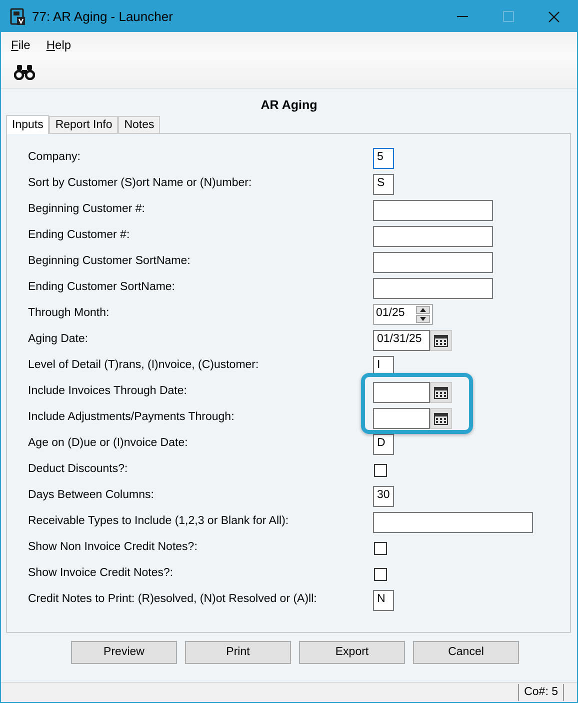 Image resolution: width=578 pixels, height=703 pixels. Describe the element at coordinates (69, 314) in the screenshot. I see `field-label: Through Month:` at that location.